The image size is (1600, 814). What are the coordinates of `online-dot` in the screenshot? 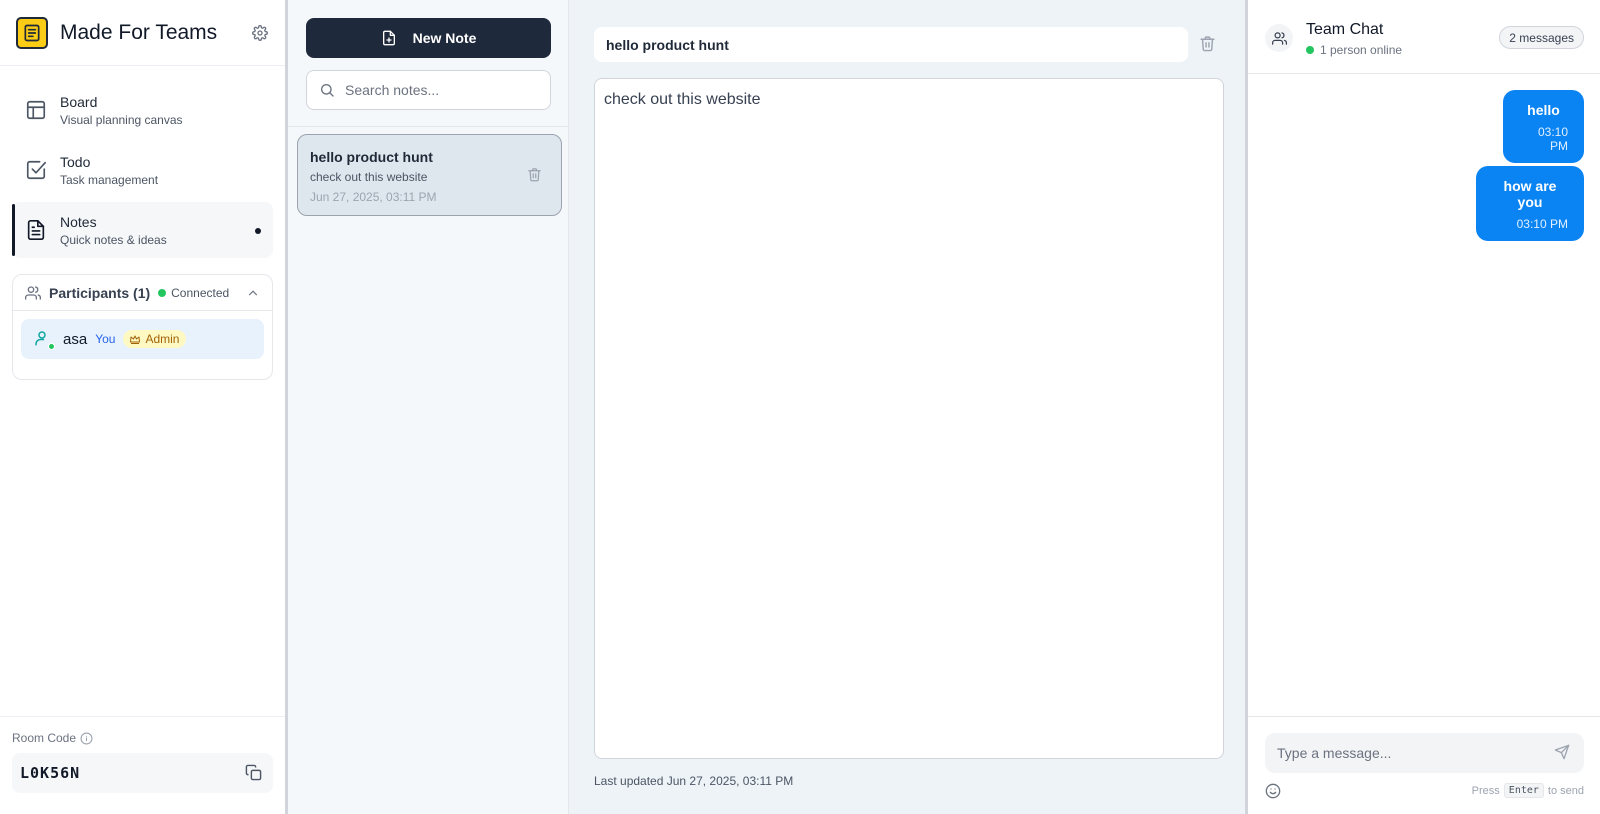 It's located at (1310, 50).